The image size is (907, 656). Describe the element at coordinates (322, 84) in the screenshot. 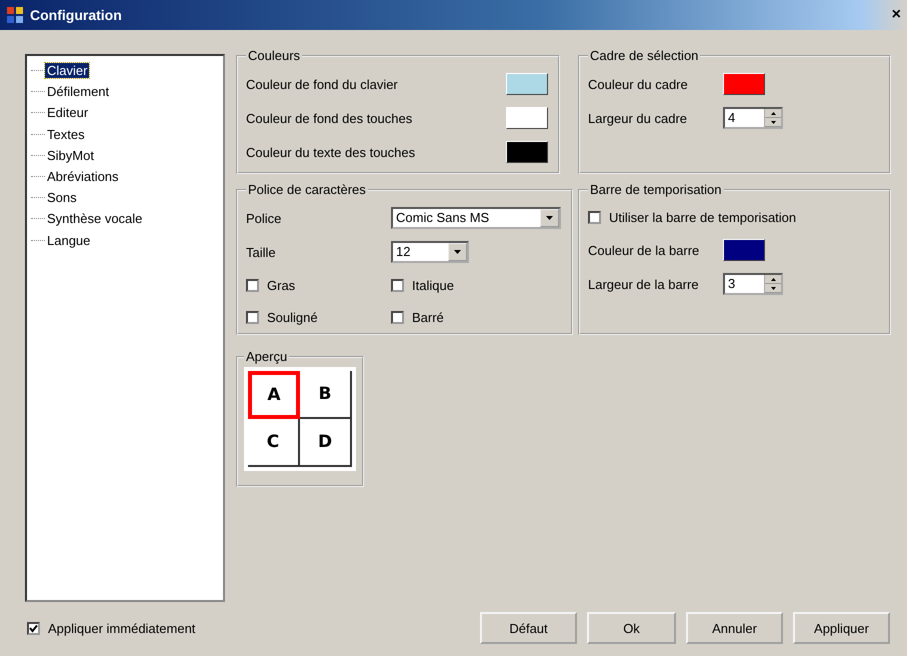

I see `field-label: Couleur de fond du clavier` at that location.